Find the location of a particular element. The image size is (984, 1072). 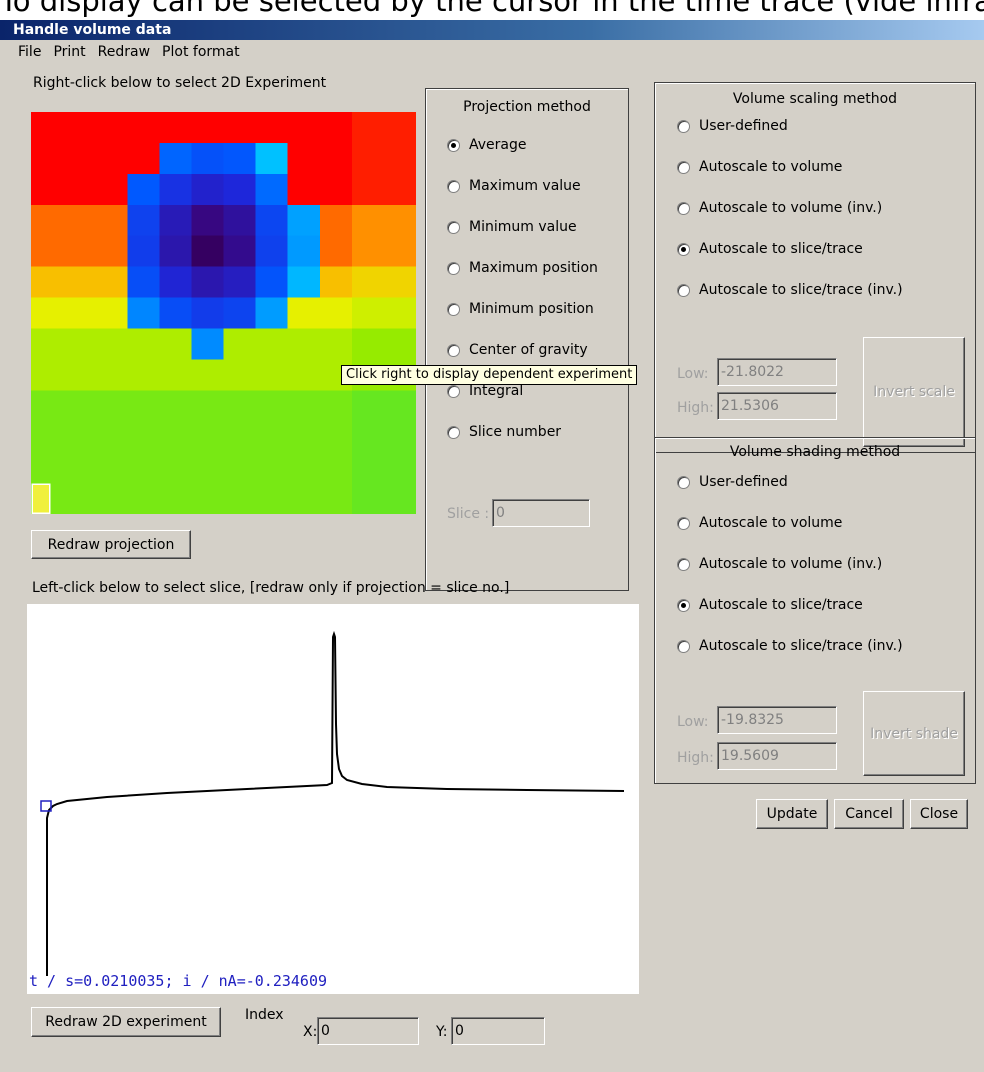

invert-shade-button: Invert shade is located at coordinates (914, 733).